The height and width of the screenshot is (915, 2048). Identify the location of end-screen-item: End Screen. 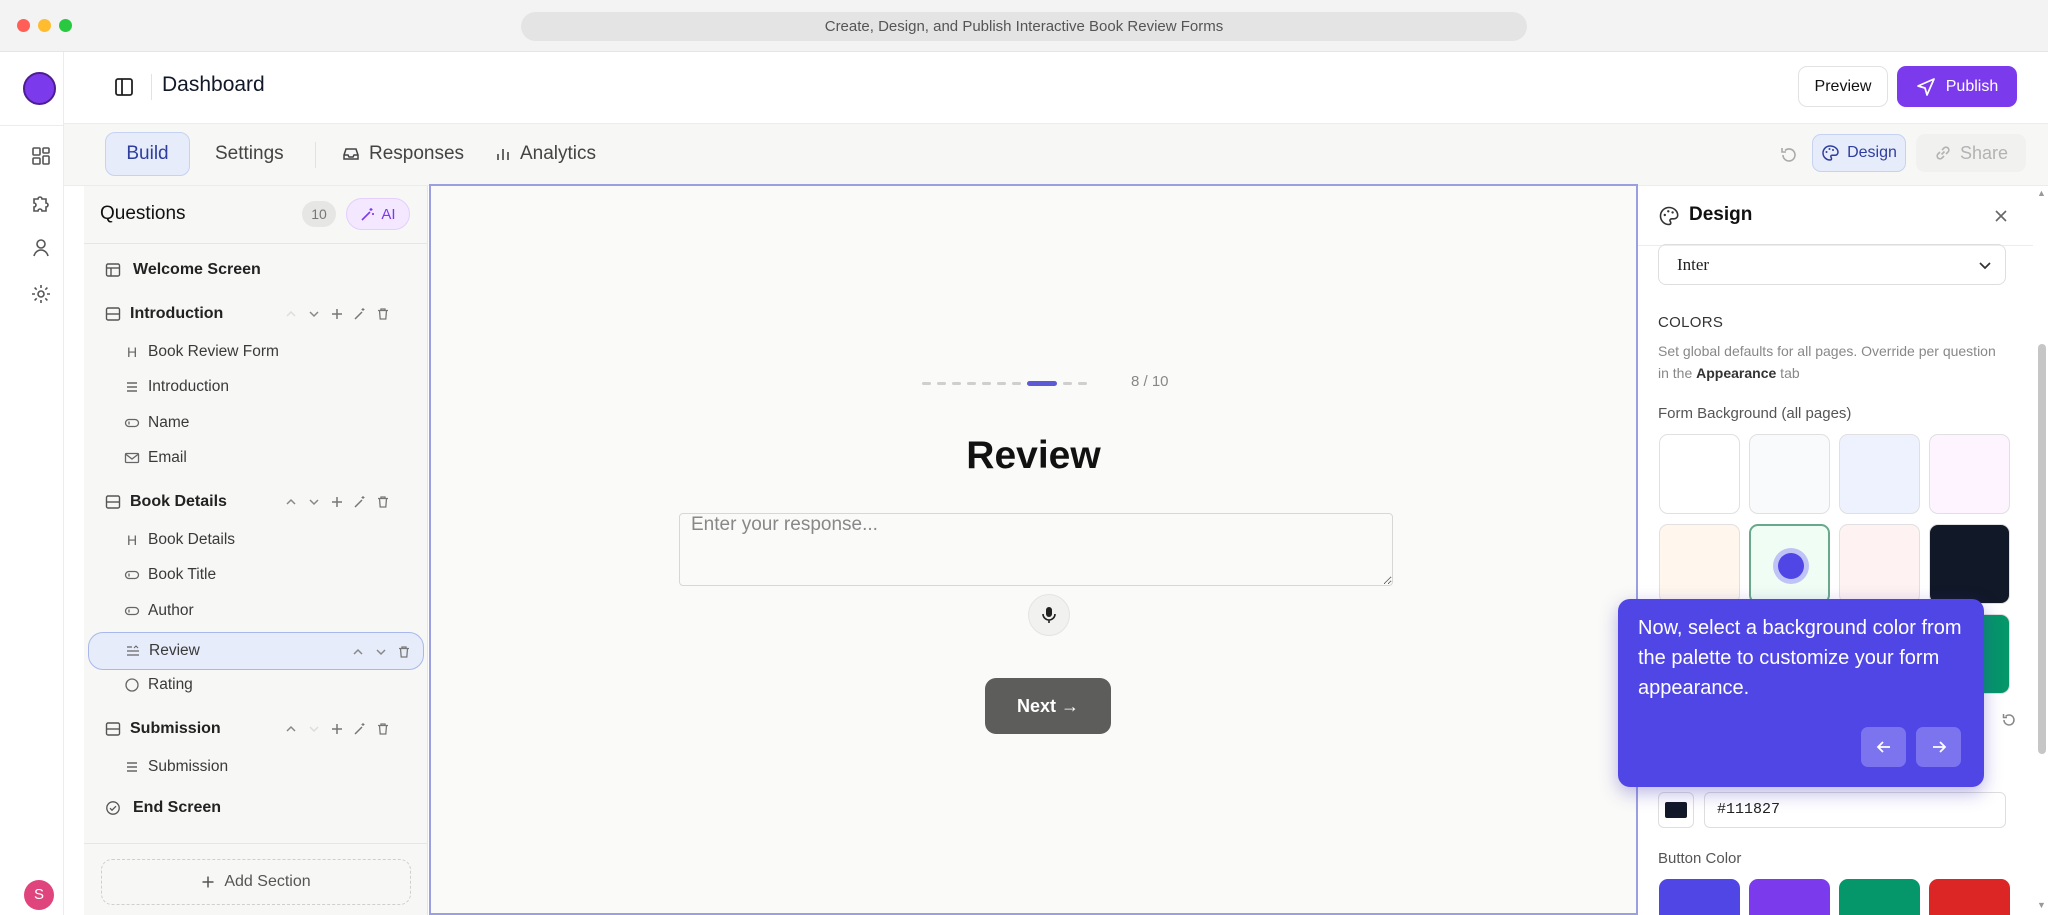
(256, 808).